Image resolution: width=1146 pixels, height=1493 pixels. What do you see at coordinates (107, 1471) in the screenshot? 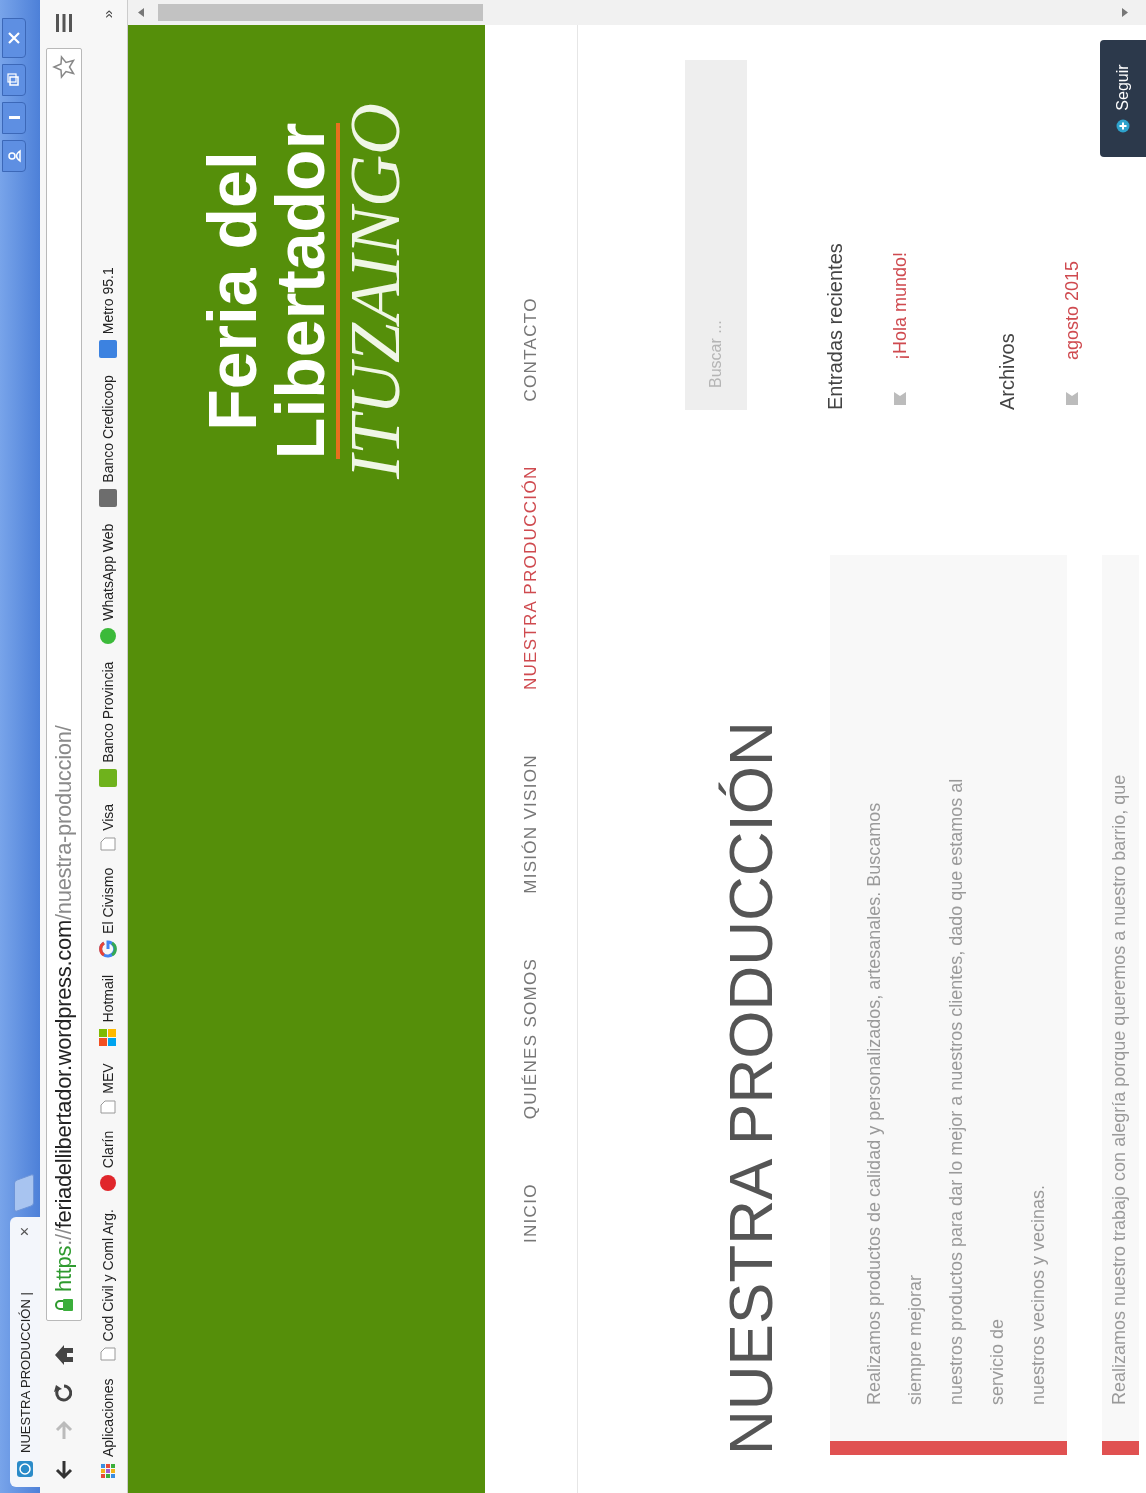
I see `apps-grid-icon` at bounding box center [107, 1471].